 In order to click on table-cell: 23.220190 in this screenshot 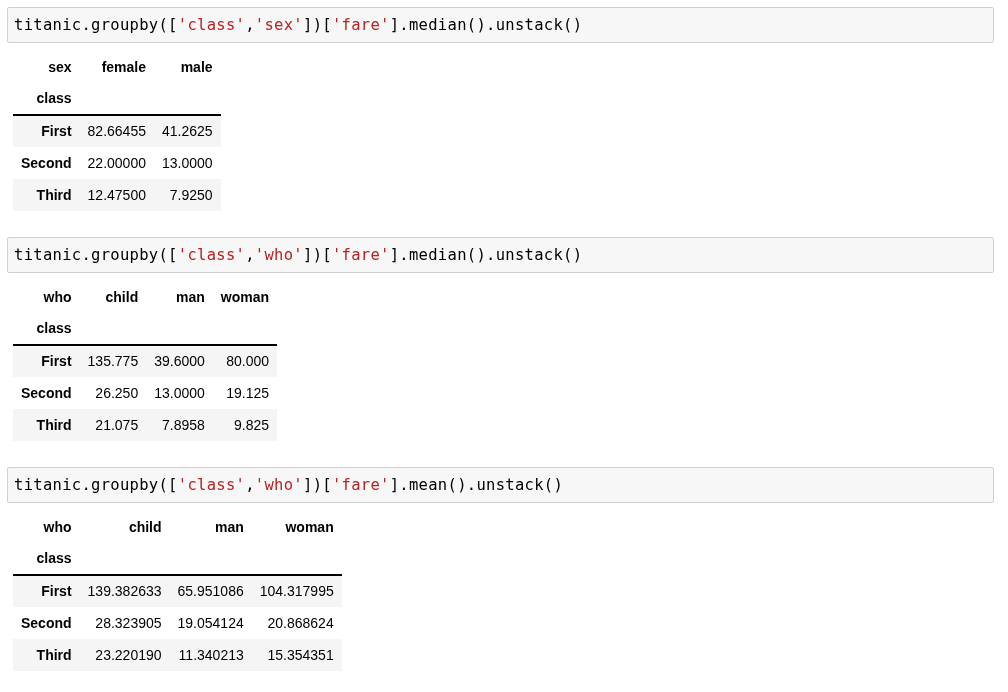, I will do `click(124, 655)`.